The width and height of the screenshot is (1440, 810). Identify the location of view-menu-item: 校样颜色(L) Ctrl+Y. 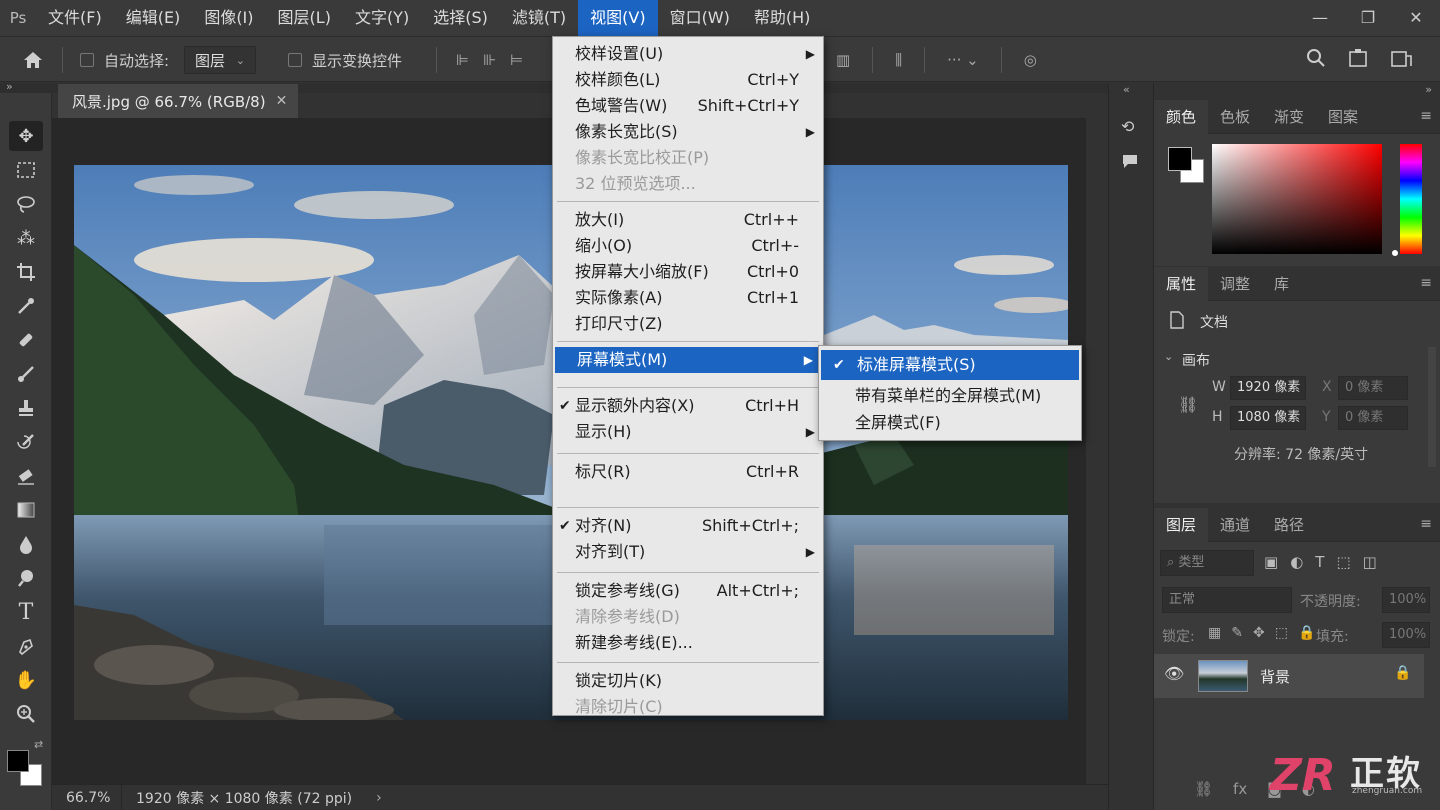
(688, 80).